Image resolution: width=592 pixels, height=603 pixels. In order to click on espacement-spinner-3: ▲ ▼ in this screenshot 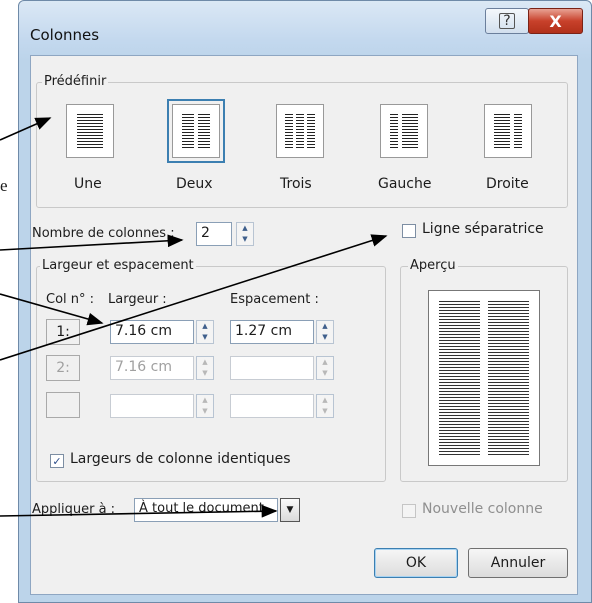, I will do `click(325, 406)`.